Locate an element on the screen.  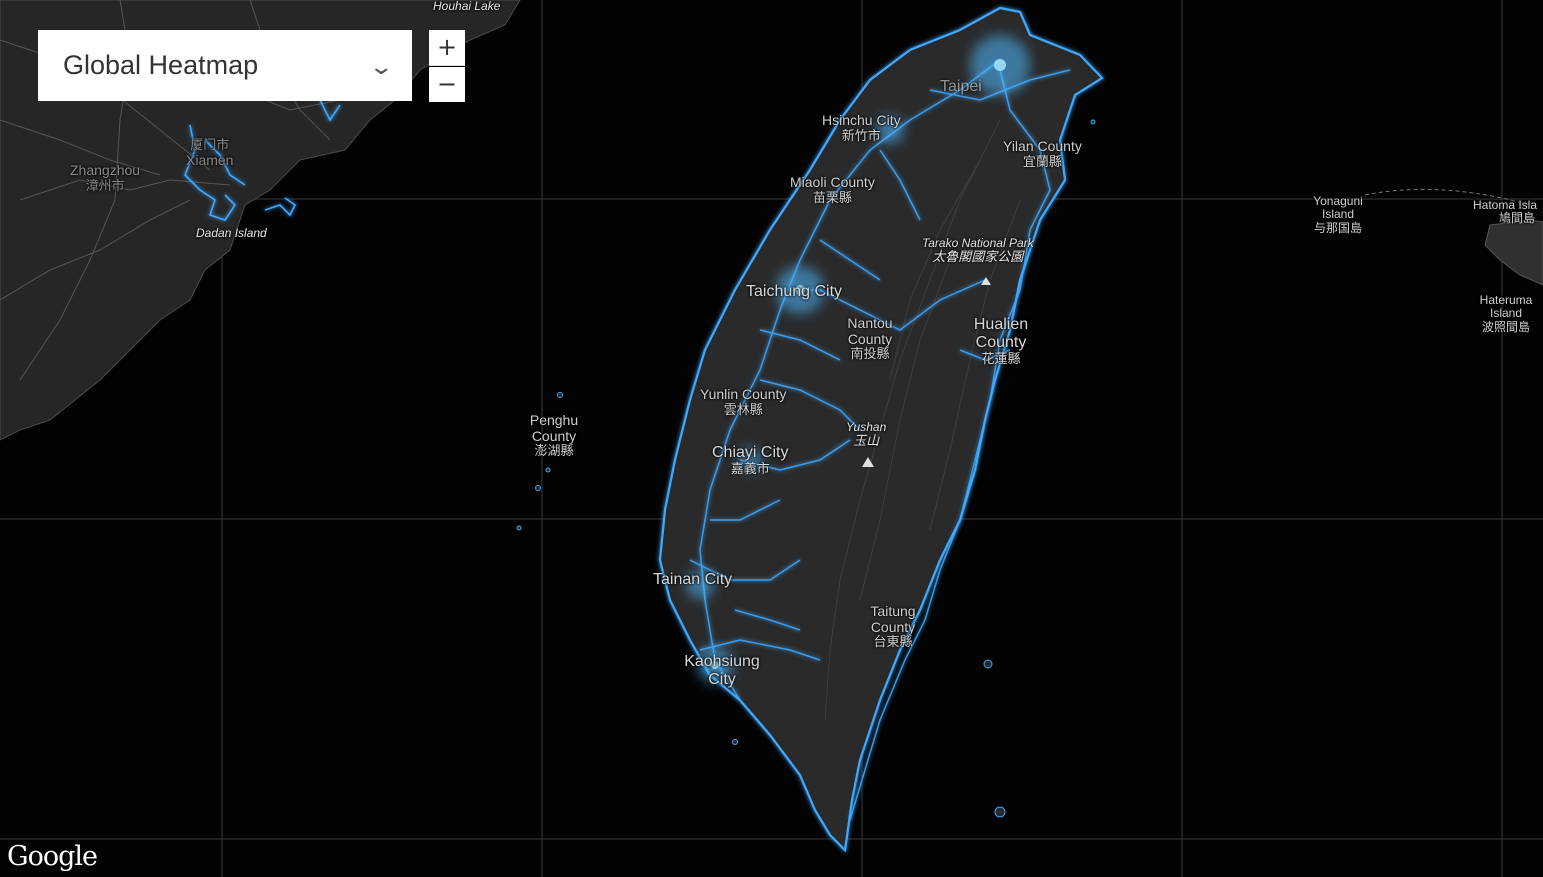
label-nantou-en: Nantou County is located at coordinates (870, 331).